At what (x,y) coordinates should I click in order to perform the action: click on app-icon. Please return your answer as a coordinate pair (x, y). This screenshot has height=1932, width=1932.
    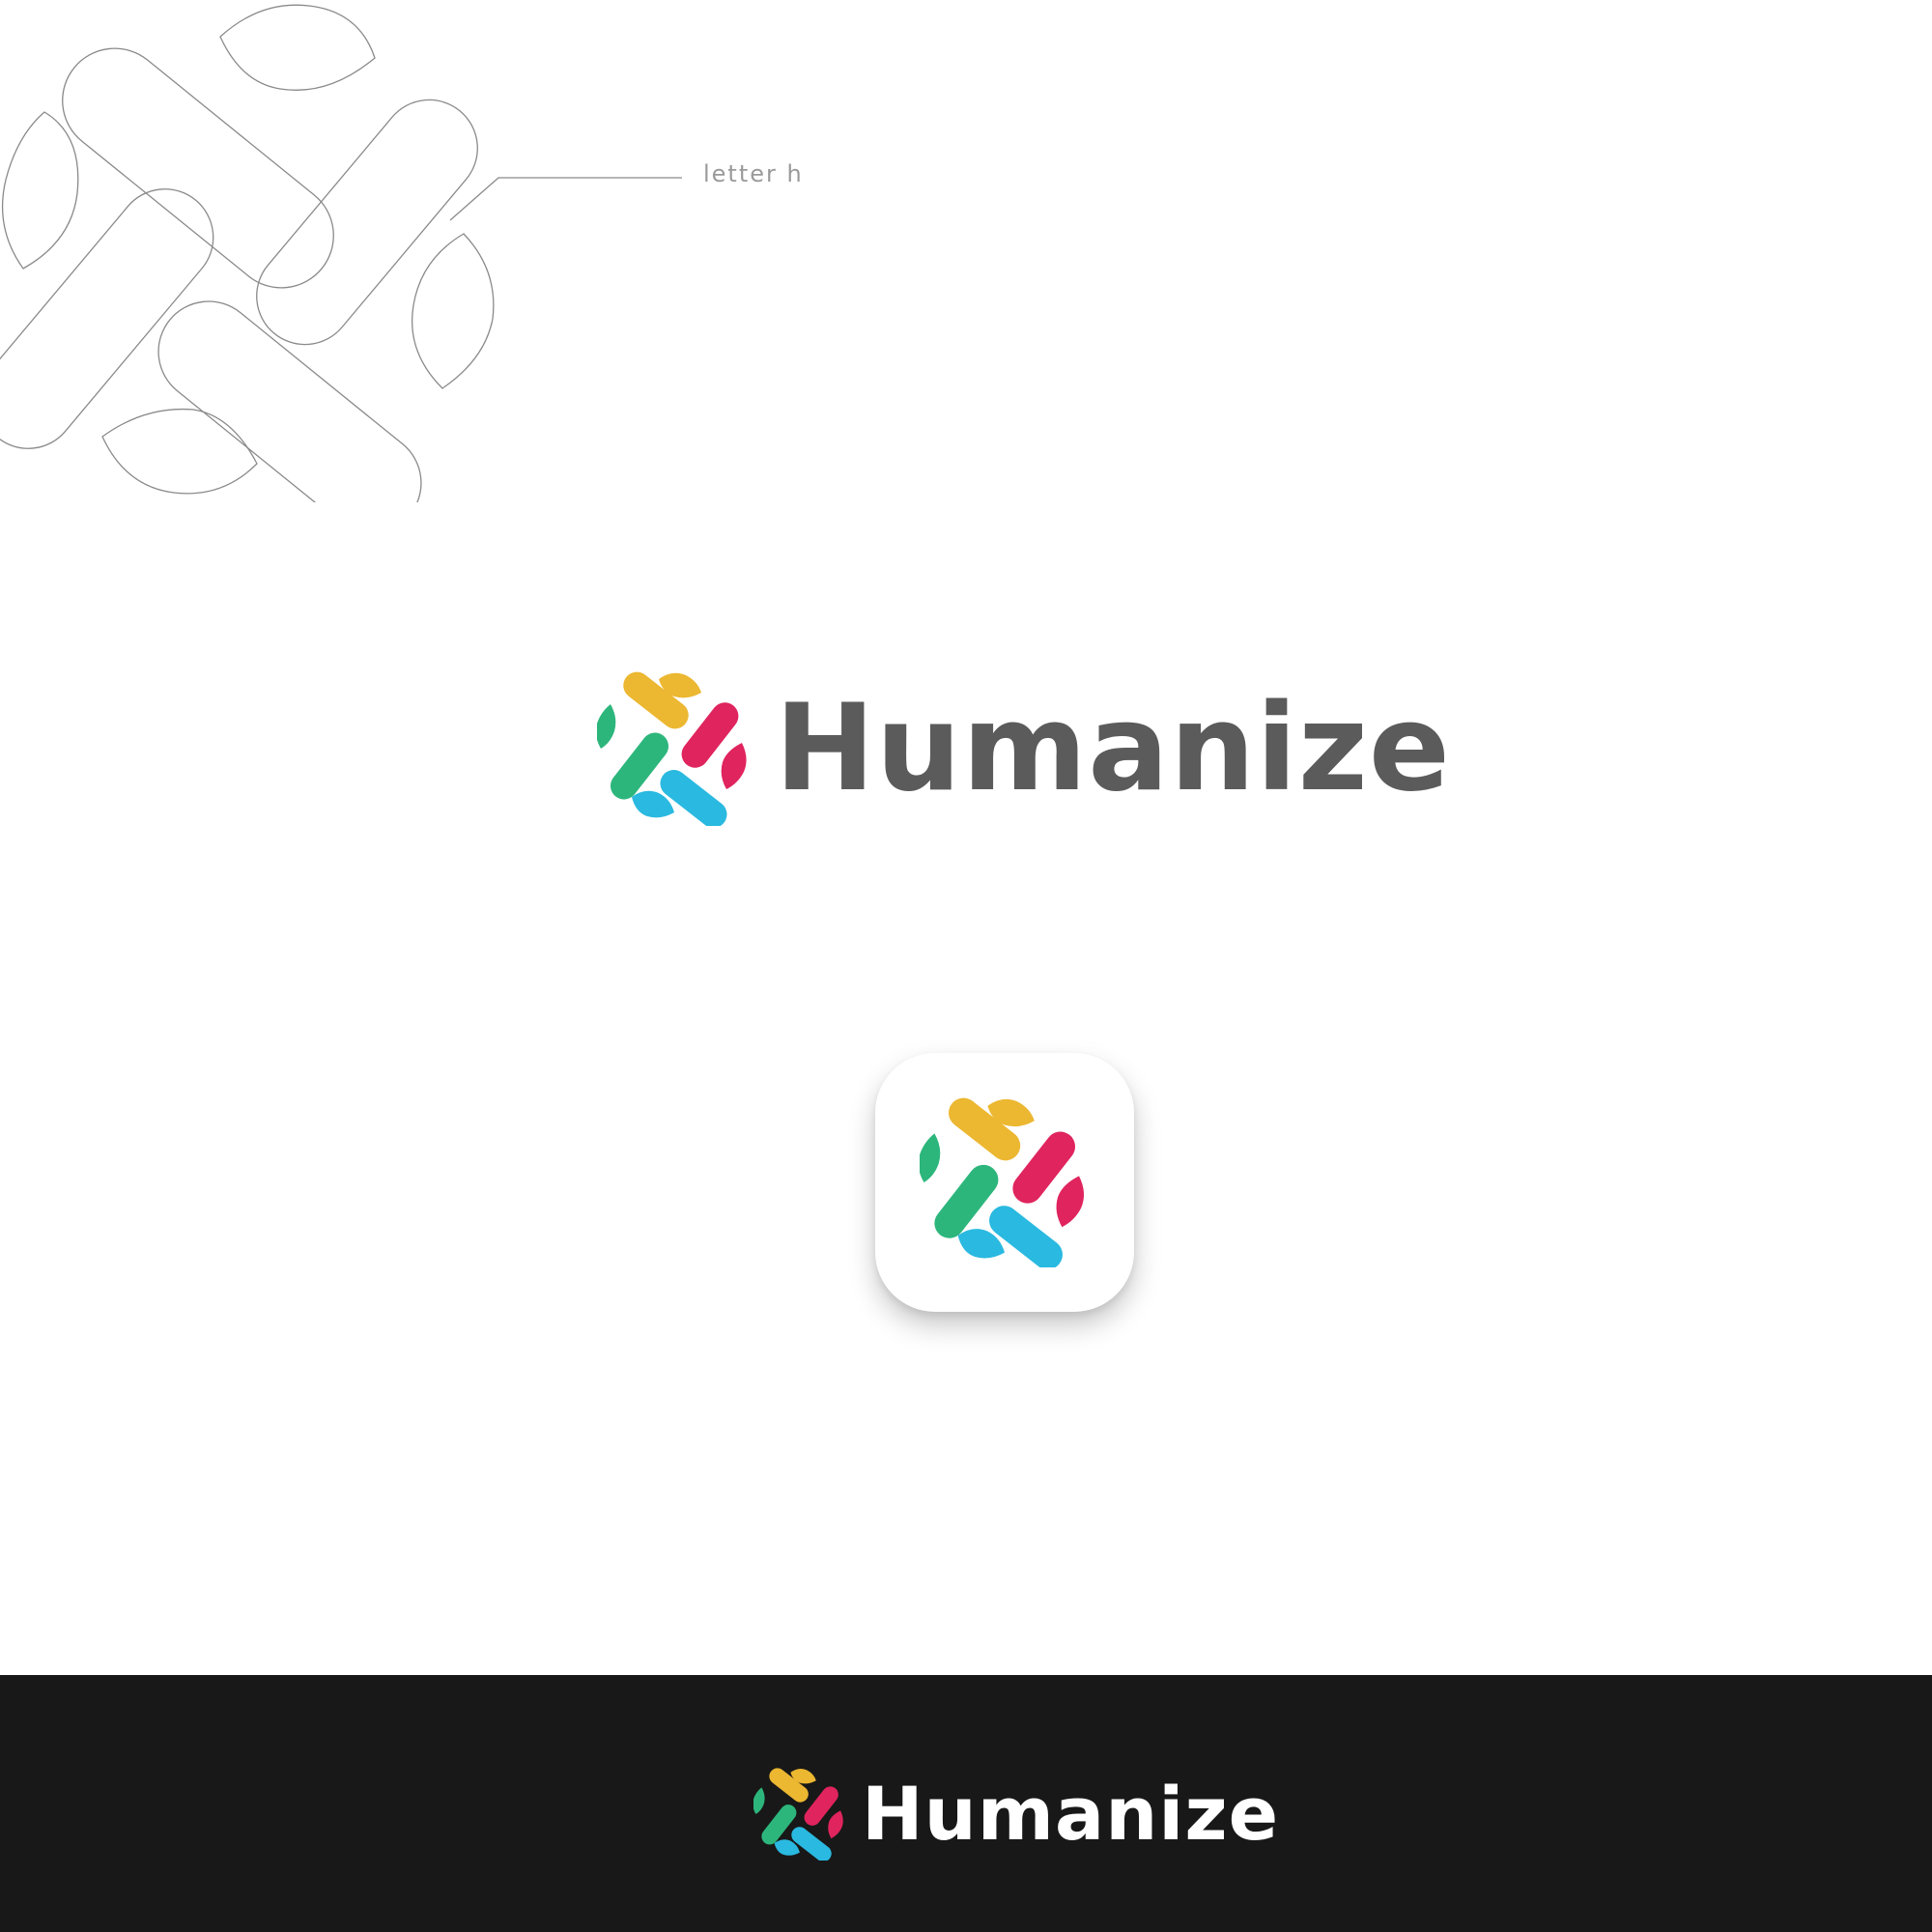
    Looking at the image, I should click on (1005, 1182).